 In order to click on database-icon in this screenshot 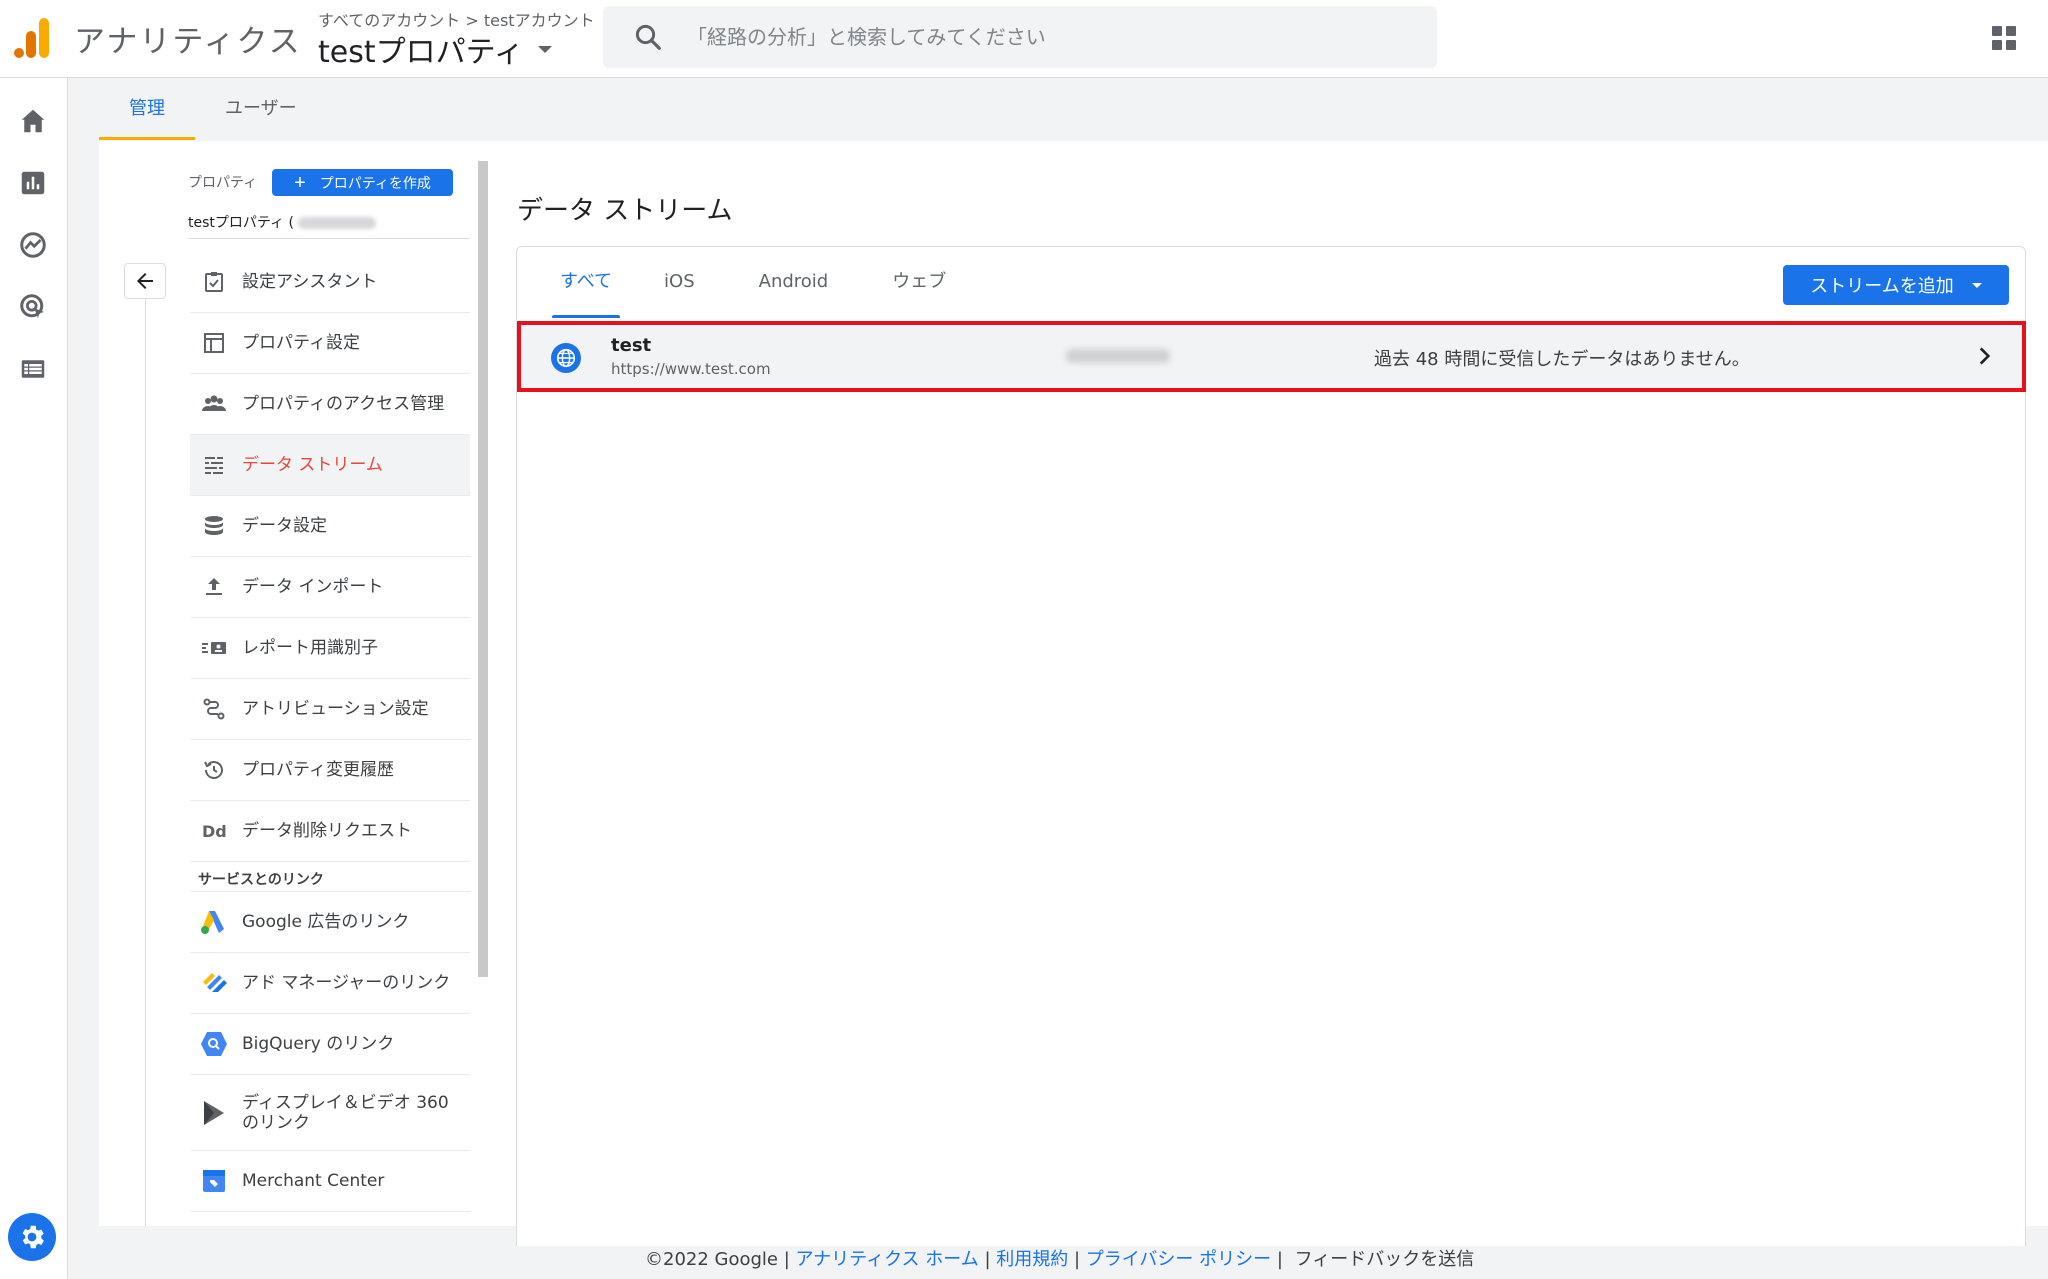, I will do `click(214, 526)`.